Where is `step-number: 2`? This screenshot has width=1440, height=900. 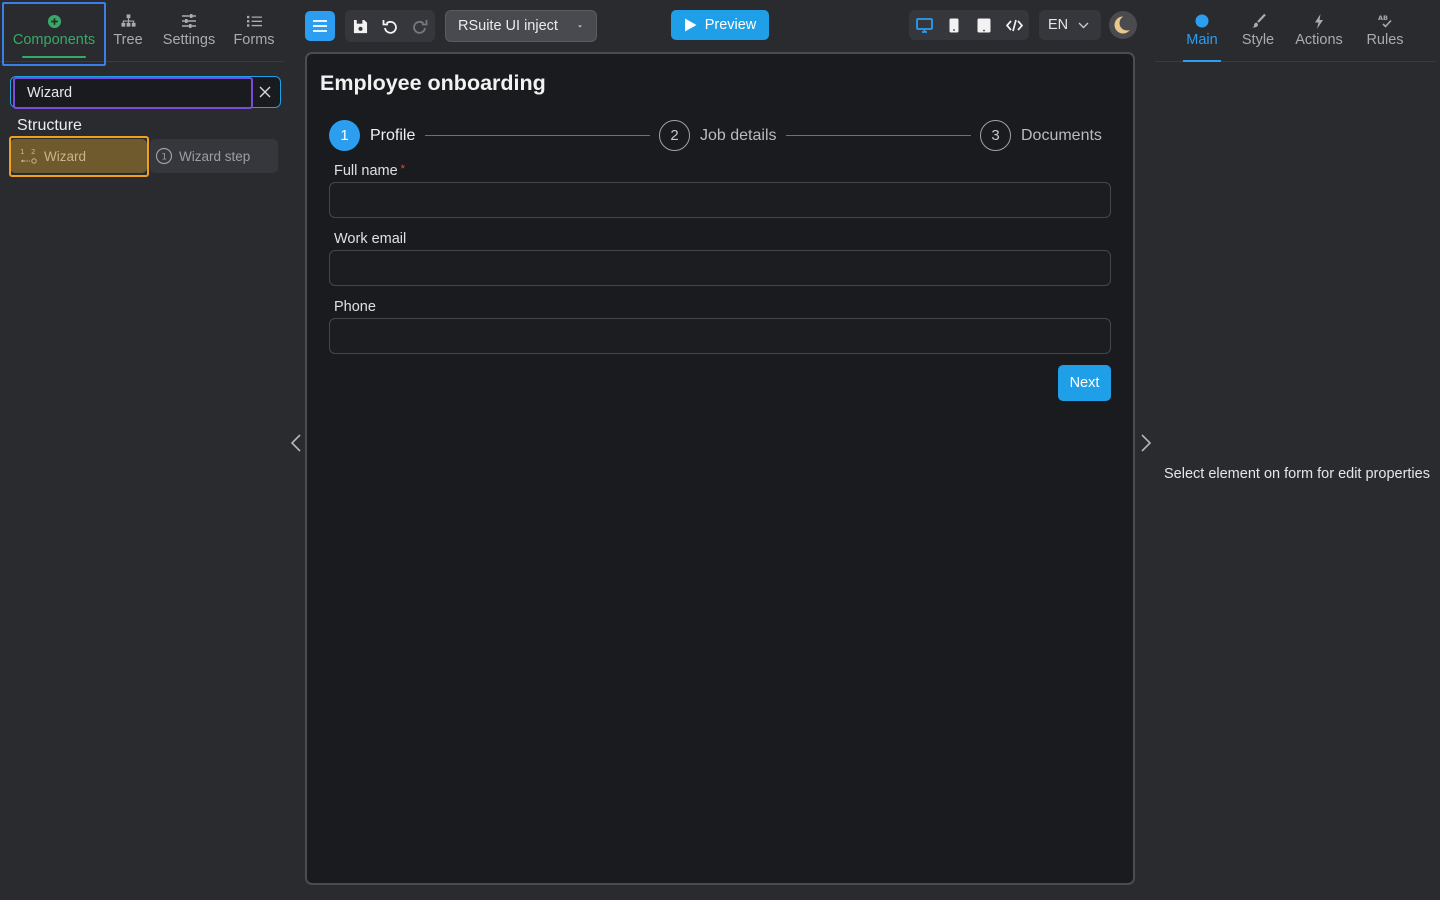
step-number: 2 is located at coordinates (674, 135).